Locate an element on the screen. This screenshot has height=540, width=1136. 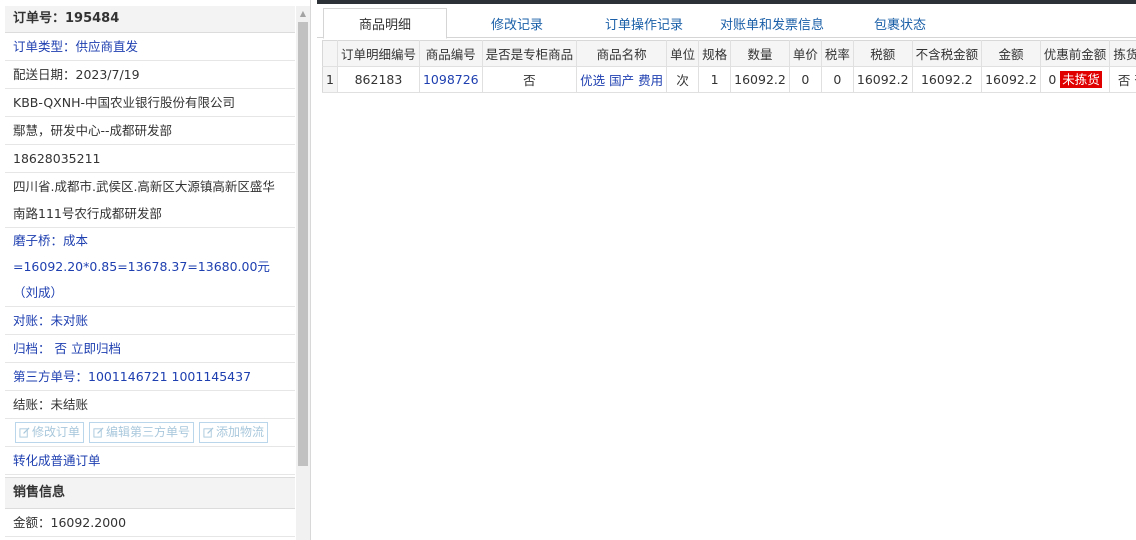
column-header: 数量 is located at coordinates (760, 53).